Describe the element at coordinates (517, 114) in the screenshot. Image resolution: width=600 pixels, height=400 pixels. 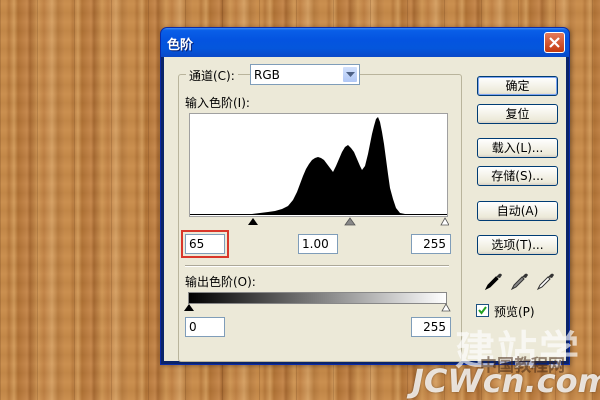
I see `reset-button: 复位` at that location.